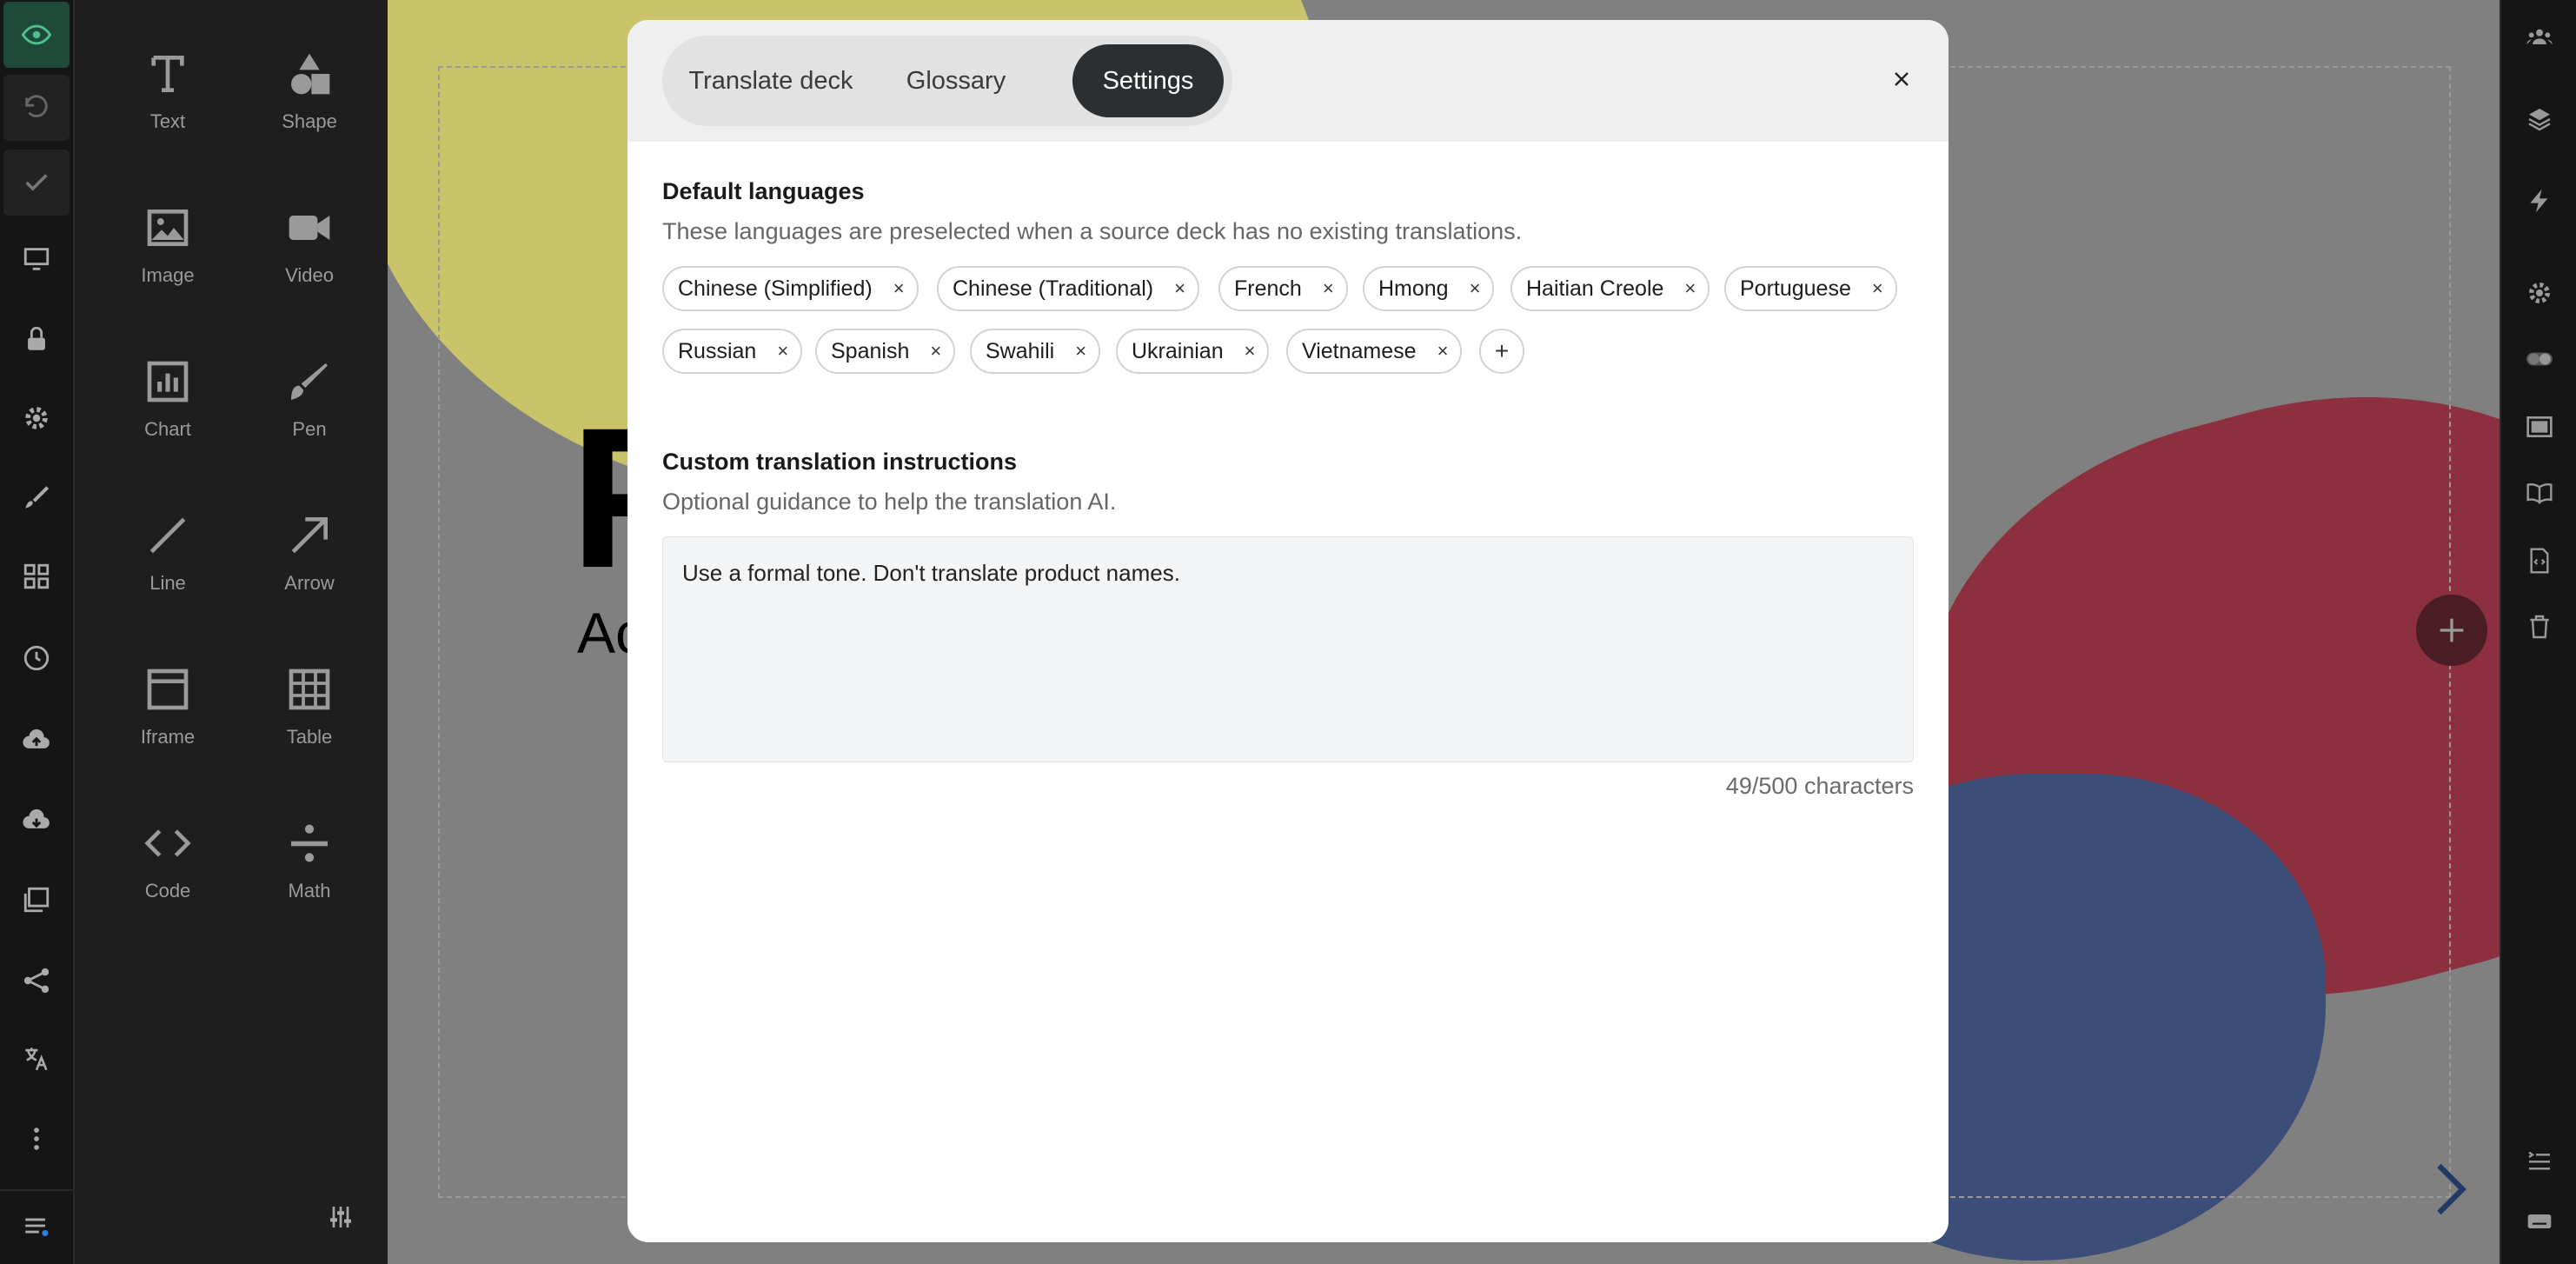 The height and width of the screenshot is (1264, 2576). Describe the element at coordinates (1053, 288) in the screenshot. I see `language-label: Chinese (Traditional)` at that location.